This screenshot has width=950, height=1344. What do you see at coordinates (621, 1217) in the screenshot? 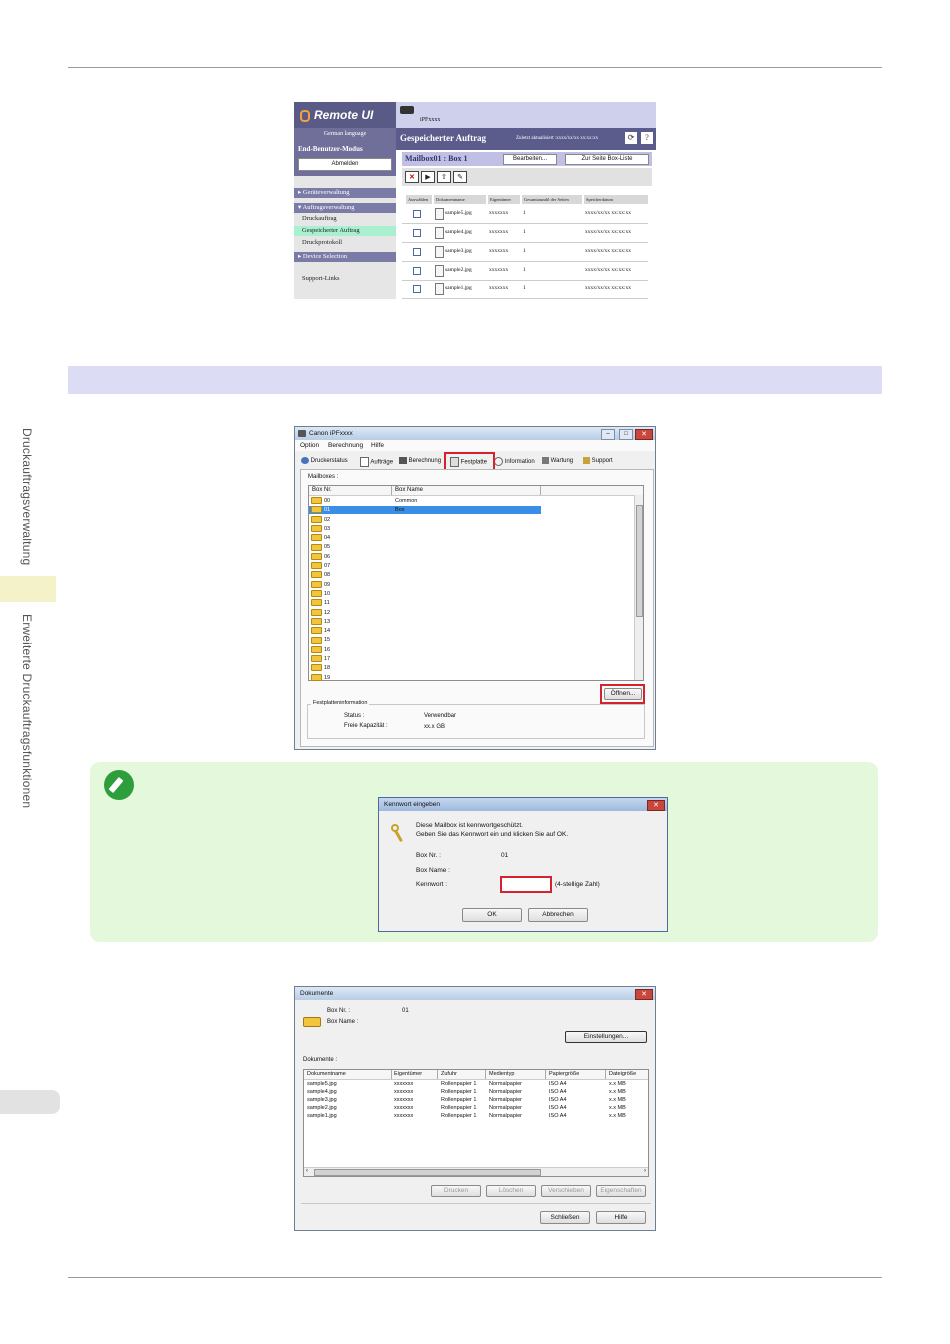
I see `help-button: Hilfe` at bounding box center [621, 1217].